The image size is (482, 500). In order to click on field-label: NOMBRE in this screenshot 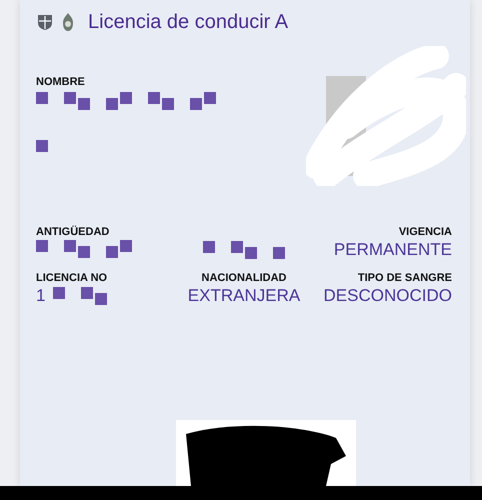, I will do `click(61, 82)`.